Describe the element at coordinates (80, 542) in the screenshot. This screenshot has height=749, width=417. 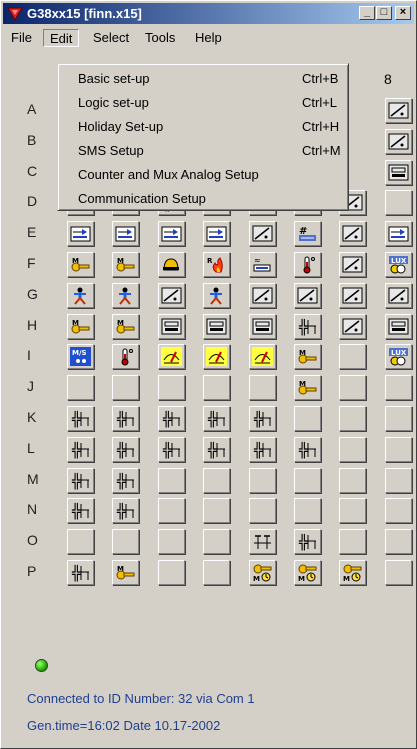
I see `grid-cell-o1` at that location.